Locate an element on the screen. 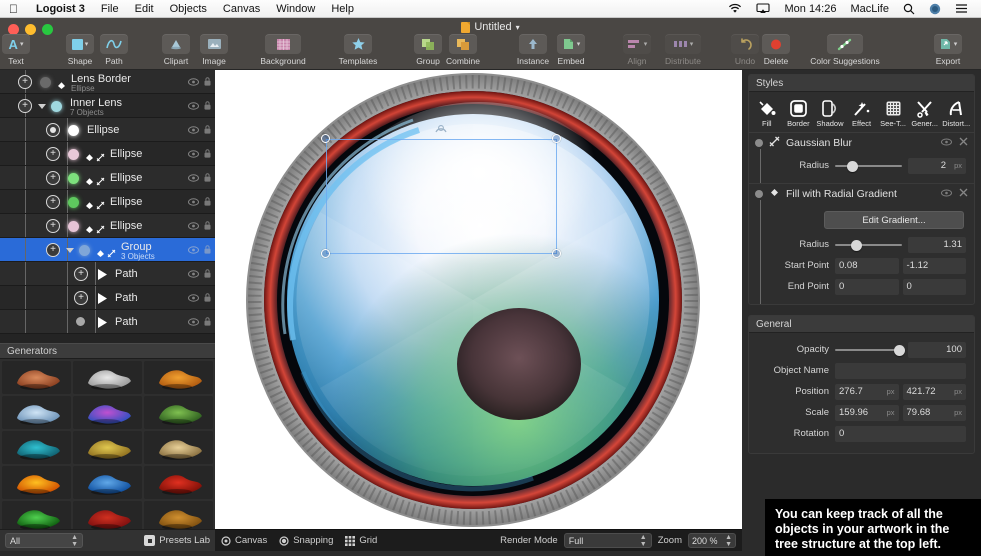  rotation-input: 0 is located at coordinates (900, 433).